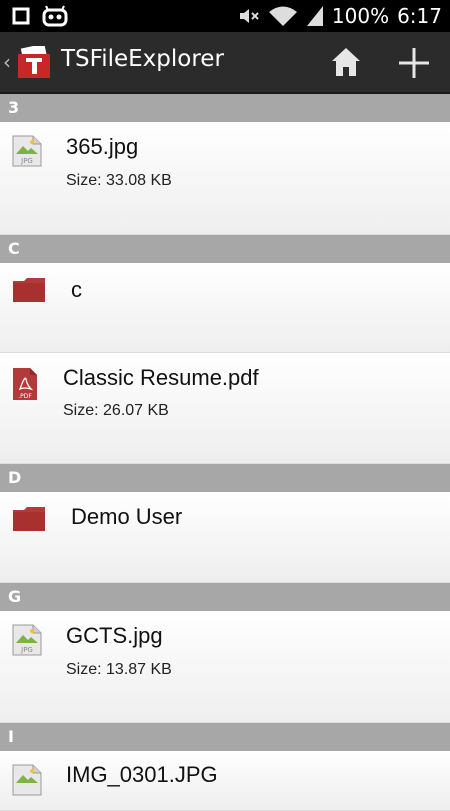 This screenshot has height=811, width=450. Describe the element at coordinates (414, 63) in the screenshot. I see `add-icon` at that location.